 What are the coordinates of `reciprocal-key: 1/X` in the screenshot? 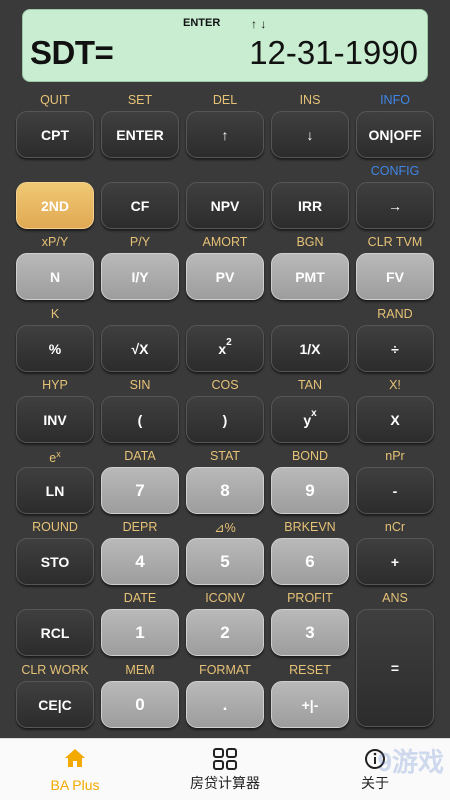 It's located at (310, 348).